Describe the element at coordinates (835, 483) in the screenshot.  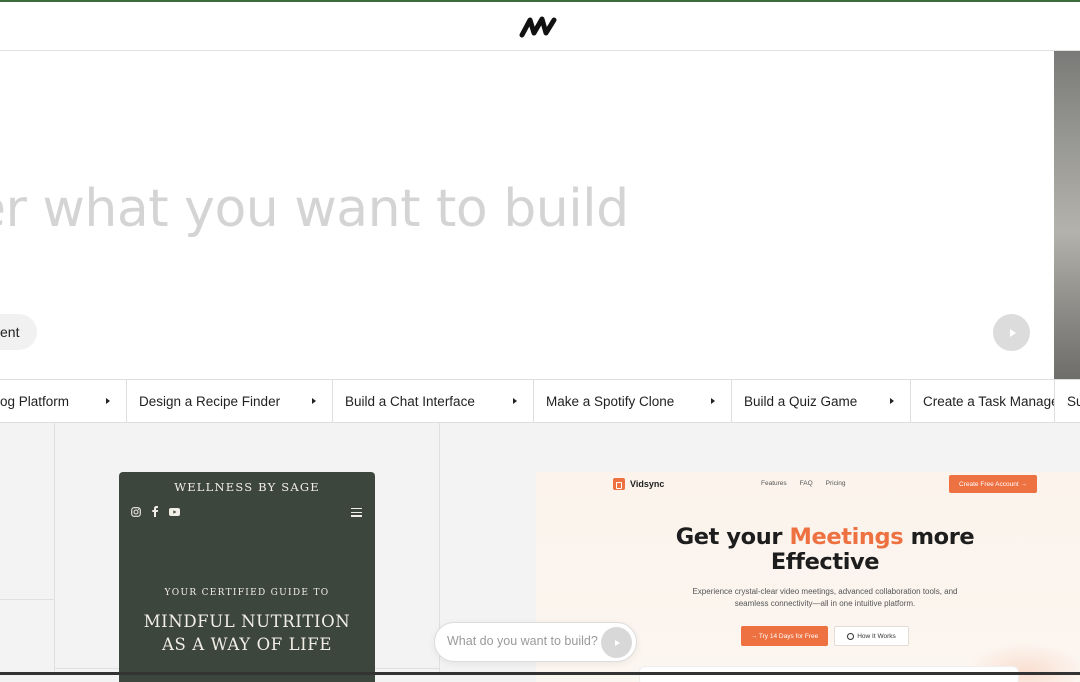
I see `vidsync-nav-pricing: Pricing` at that location.